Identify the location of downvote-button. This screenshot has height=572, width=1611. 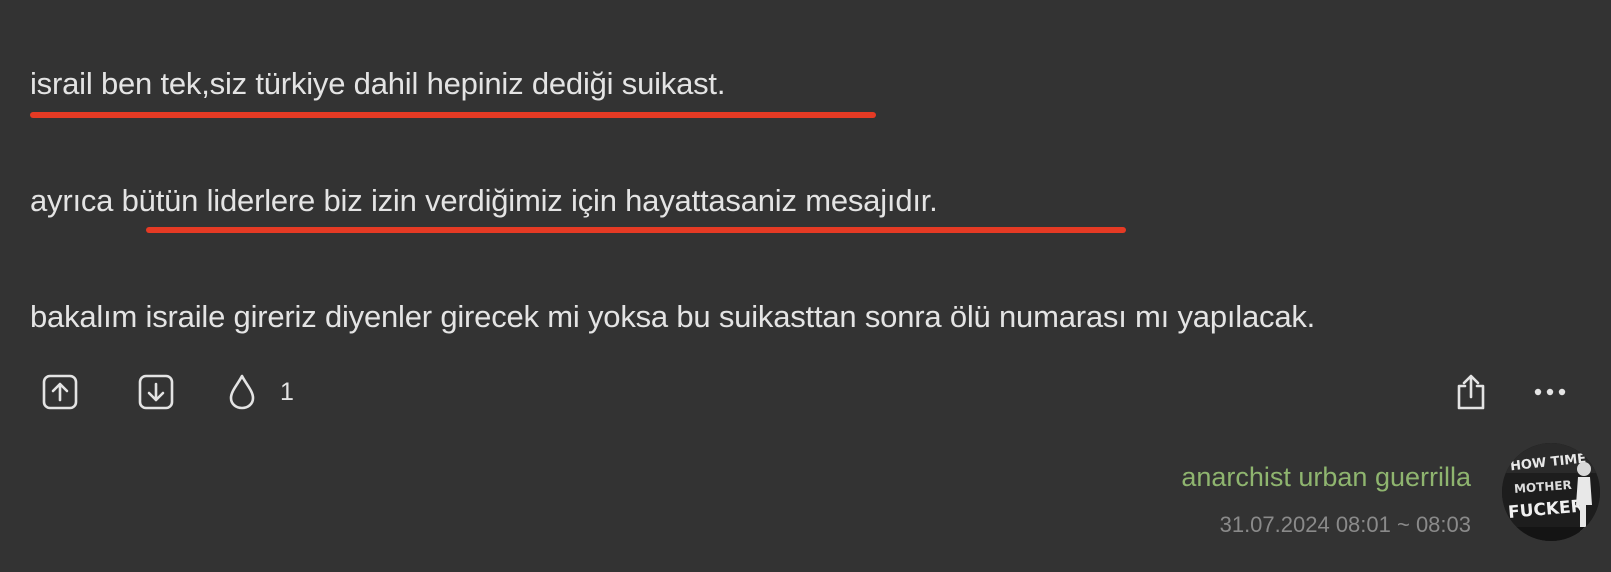
(156, 392).